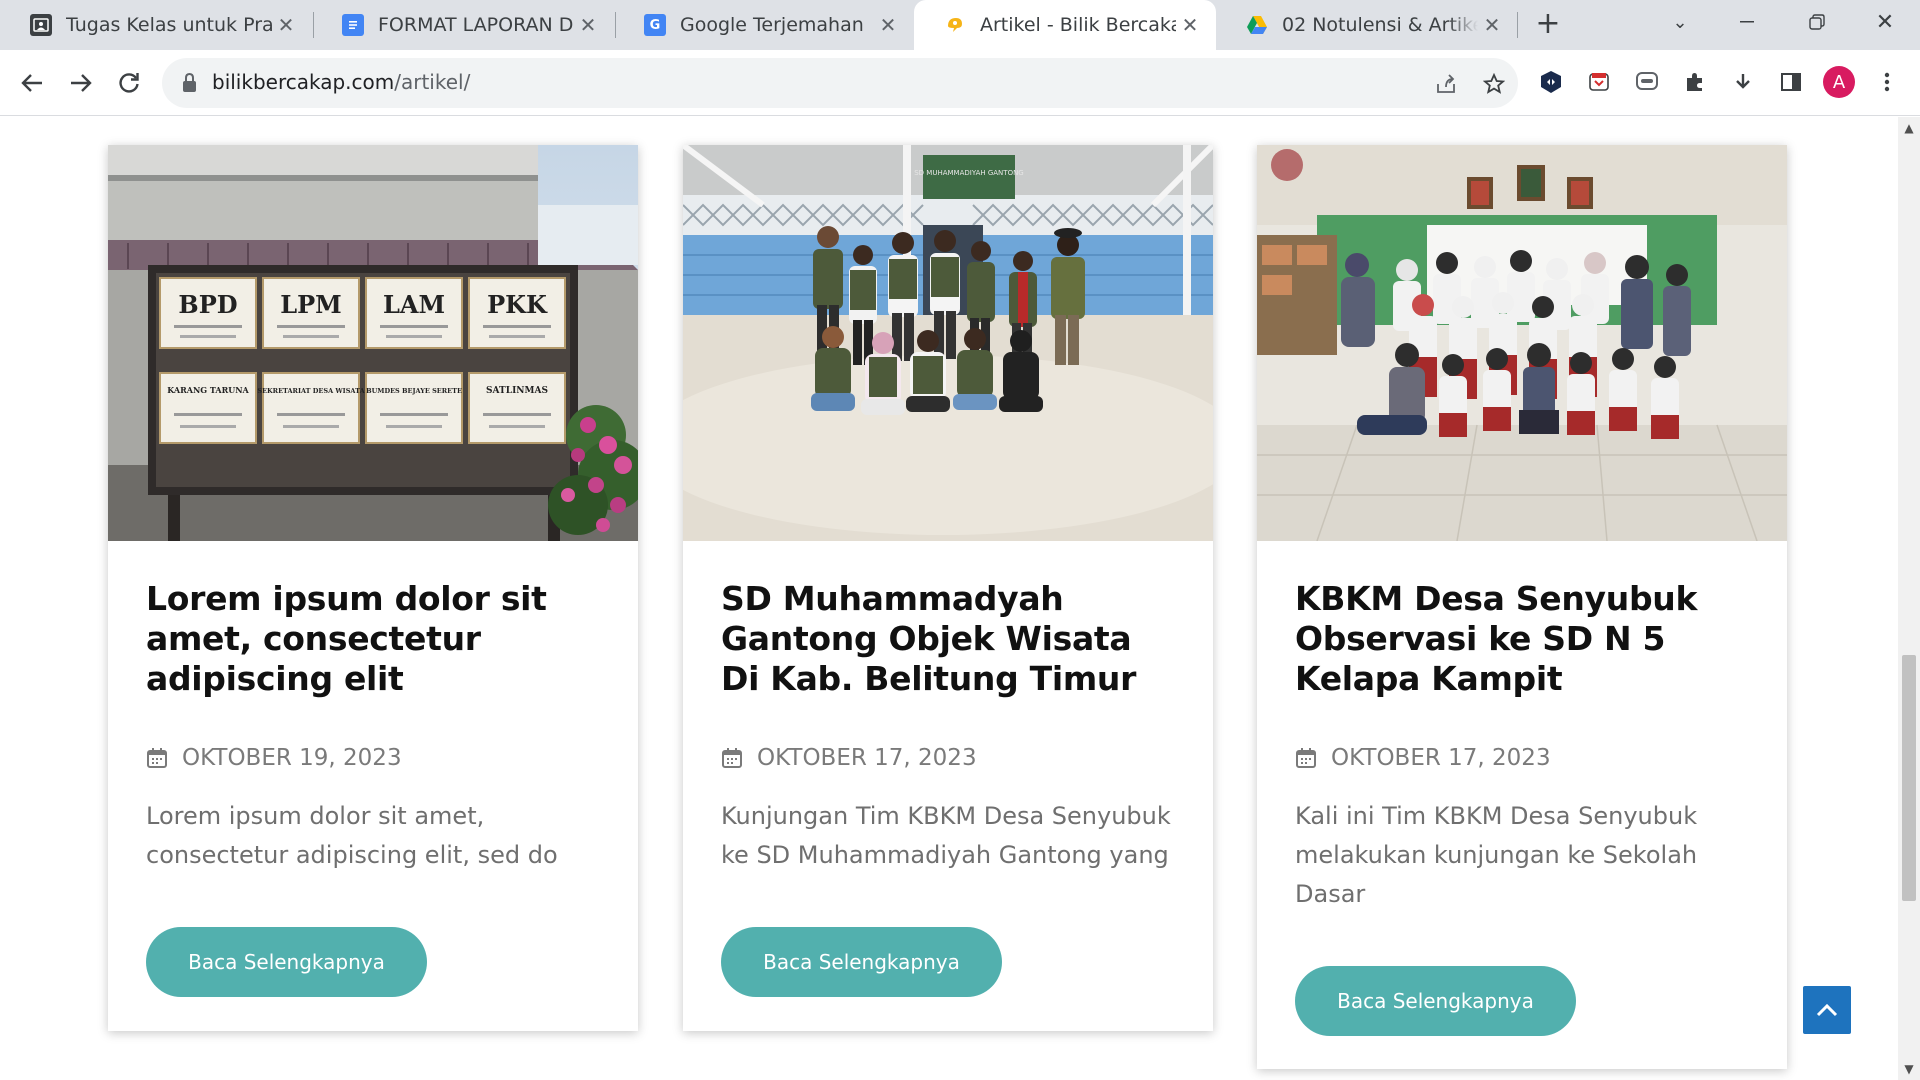  What do you see at coordinates (32, 83) in the screenshot?
I see `back-button` at bounding box center [32, 83].